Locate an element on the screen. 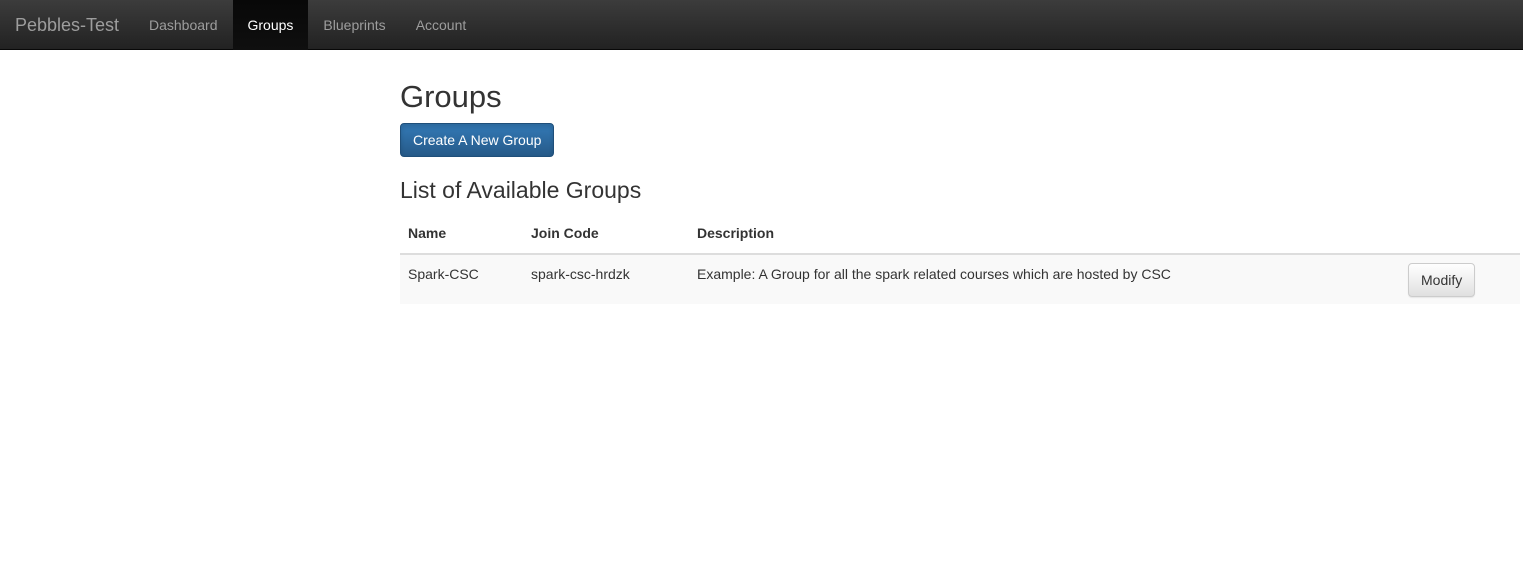 The width and height of the screenshot is (1523, 587). group-name-cell: Spark-CSC is located at coordinates (461, 279).